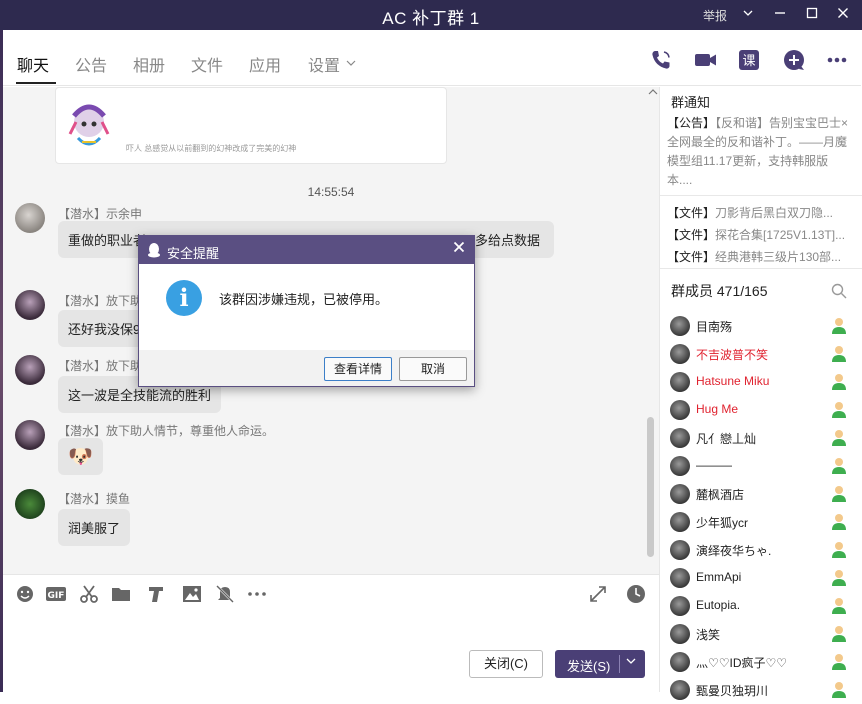 The height and width of the screenshot is (704, 862). I want to click on member-row: 演绎夜华ちゃ., so click(761, 550).